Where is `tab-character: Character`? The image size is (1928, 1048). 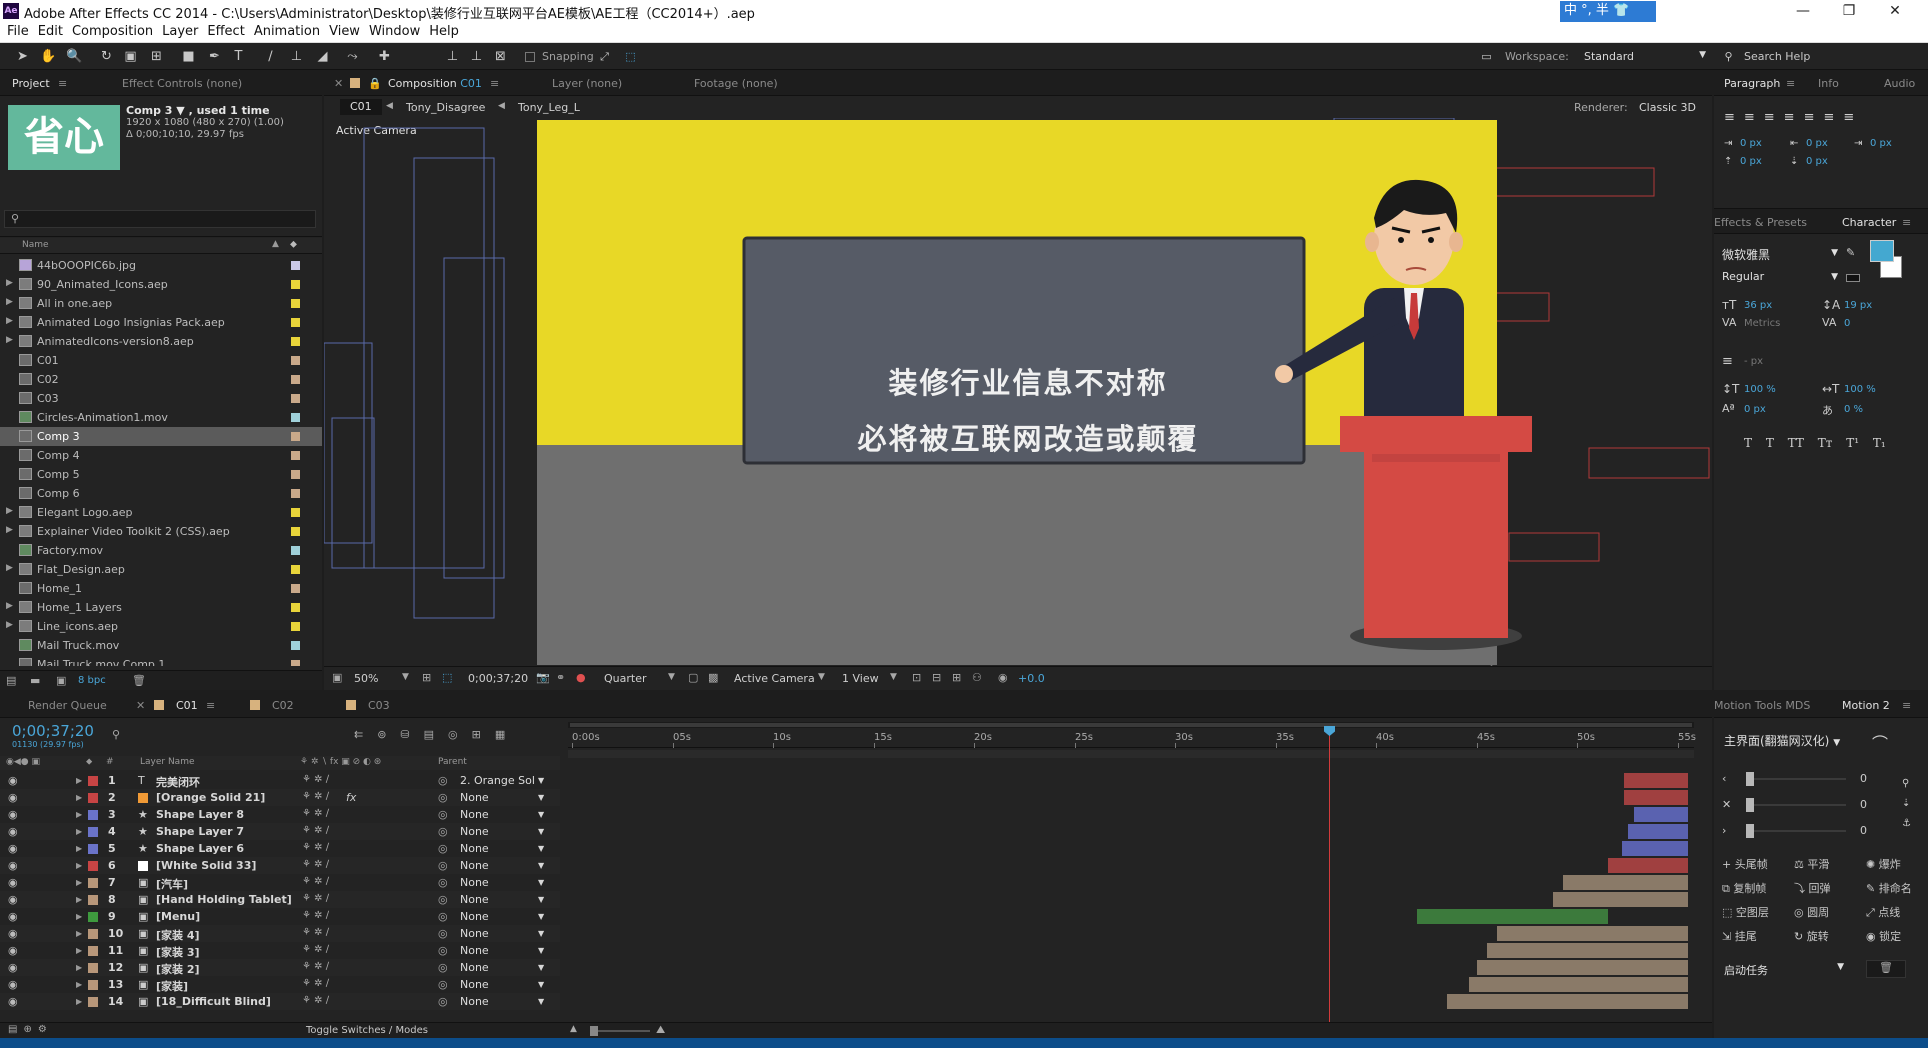 tab-character: Character is located at coordinates (1869, 222).